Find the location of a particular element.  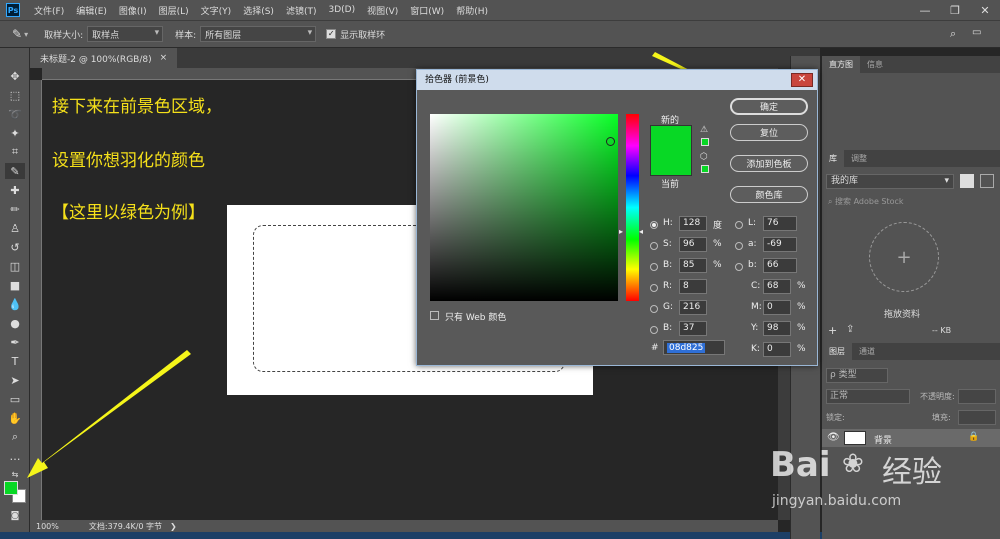

tab-close-icon: × is located at coordinates (164, 58).